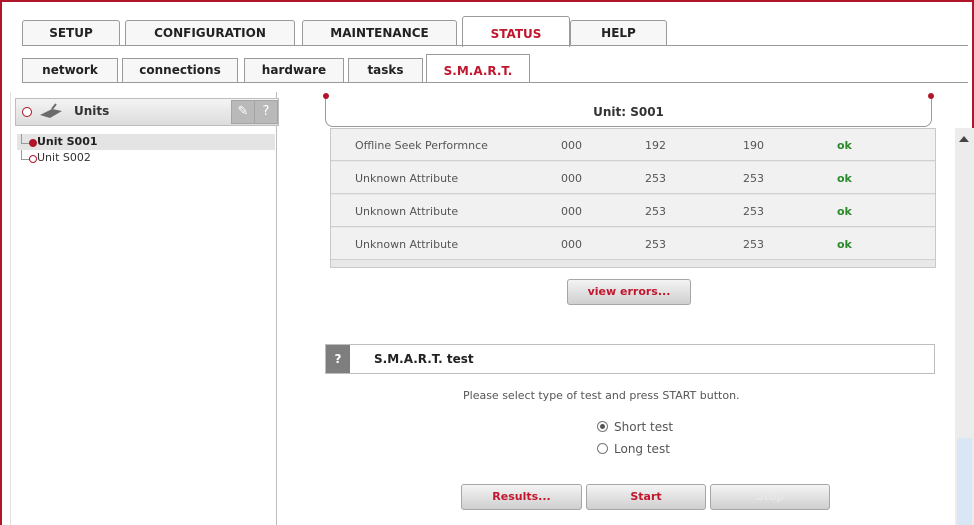 The height and width of the screenshot is (525, 974). I want to click on long-test-option: Long test, so click(633, 449).